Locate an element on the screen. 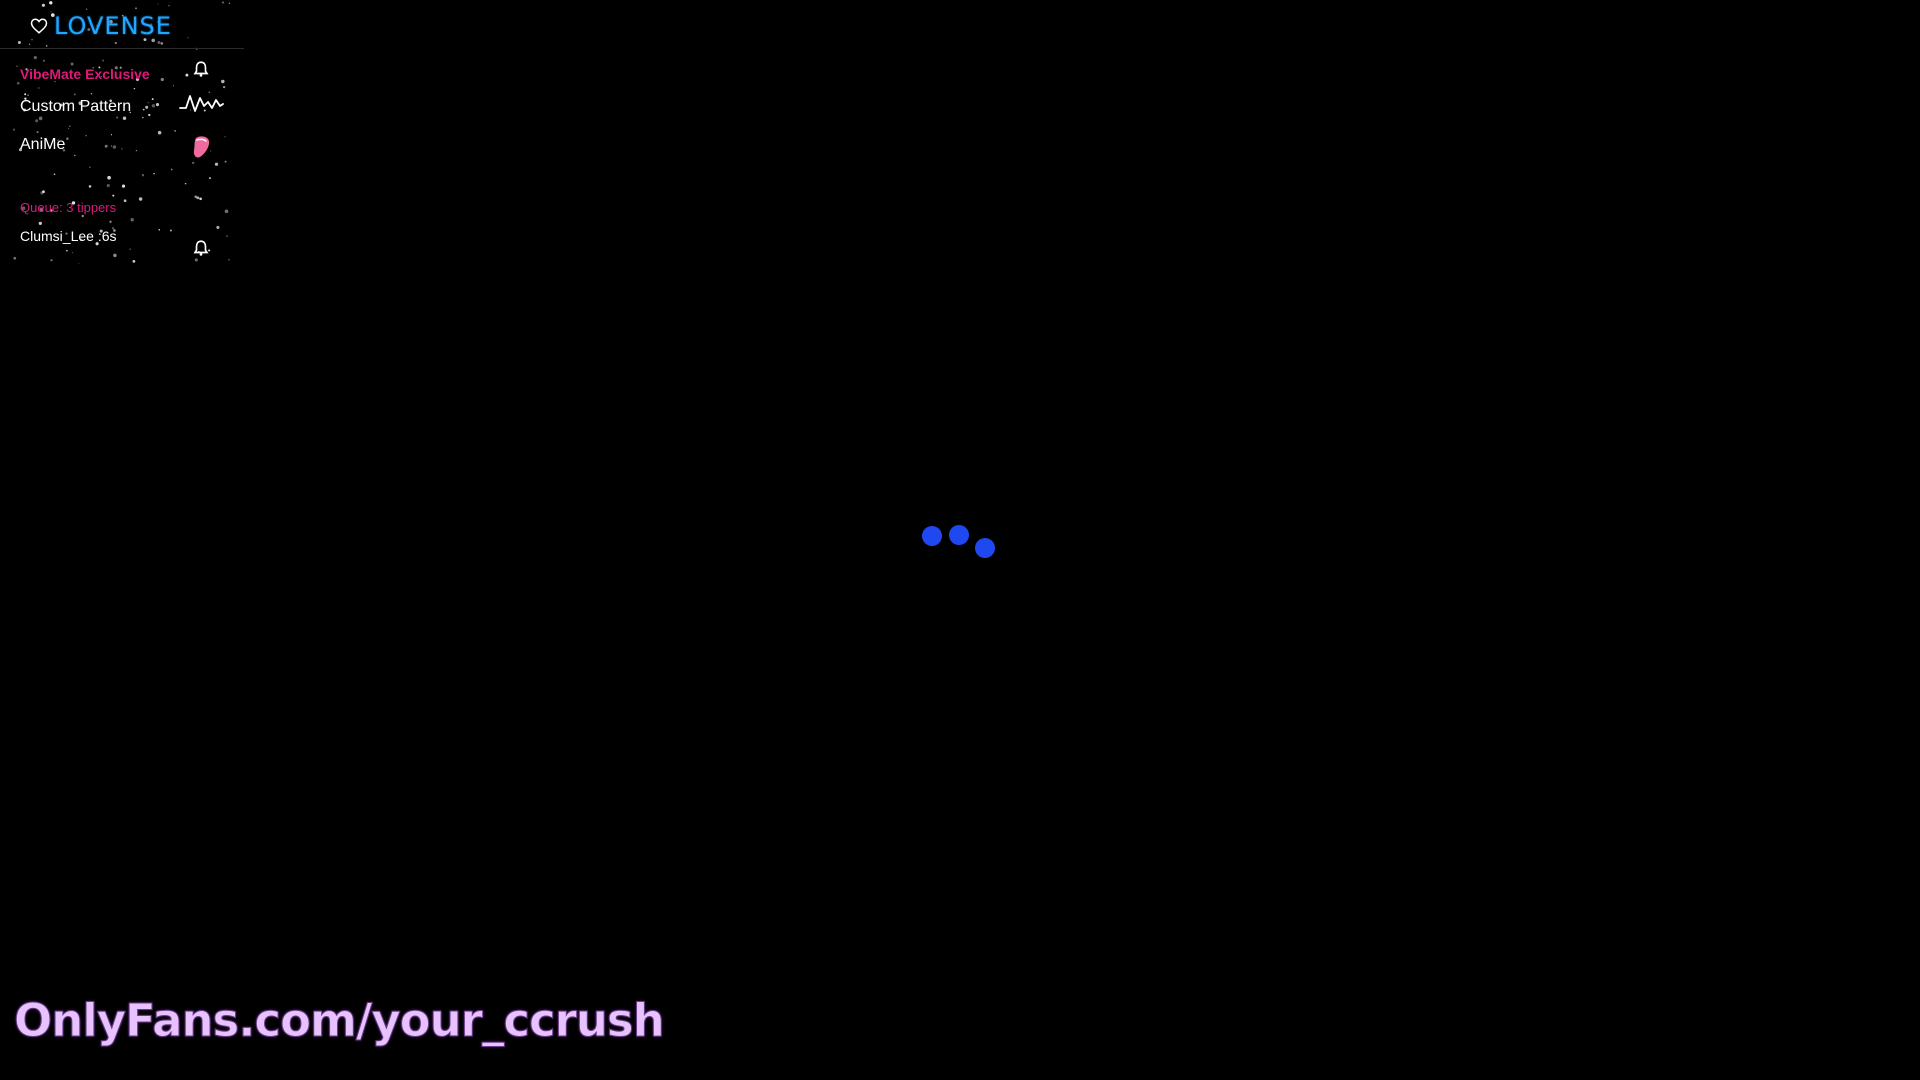 The image size is (1920, 1080). wave-icon is located at coordinates (201, 103).